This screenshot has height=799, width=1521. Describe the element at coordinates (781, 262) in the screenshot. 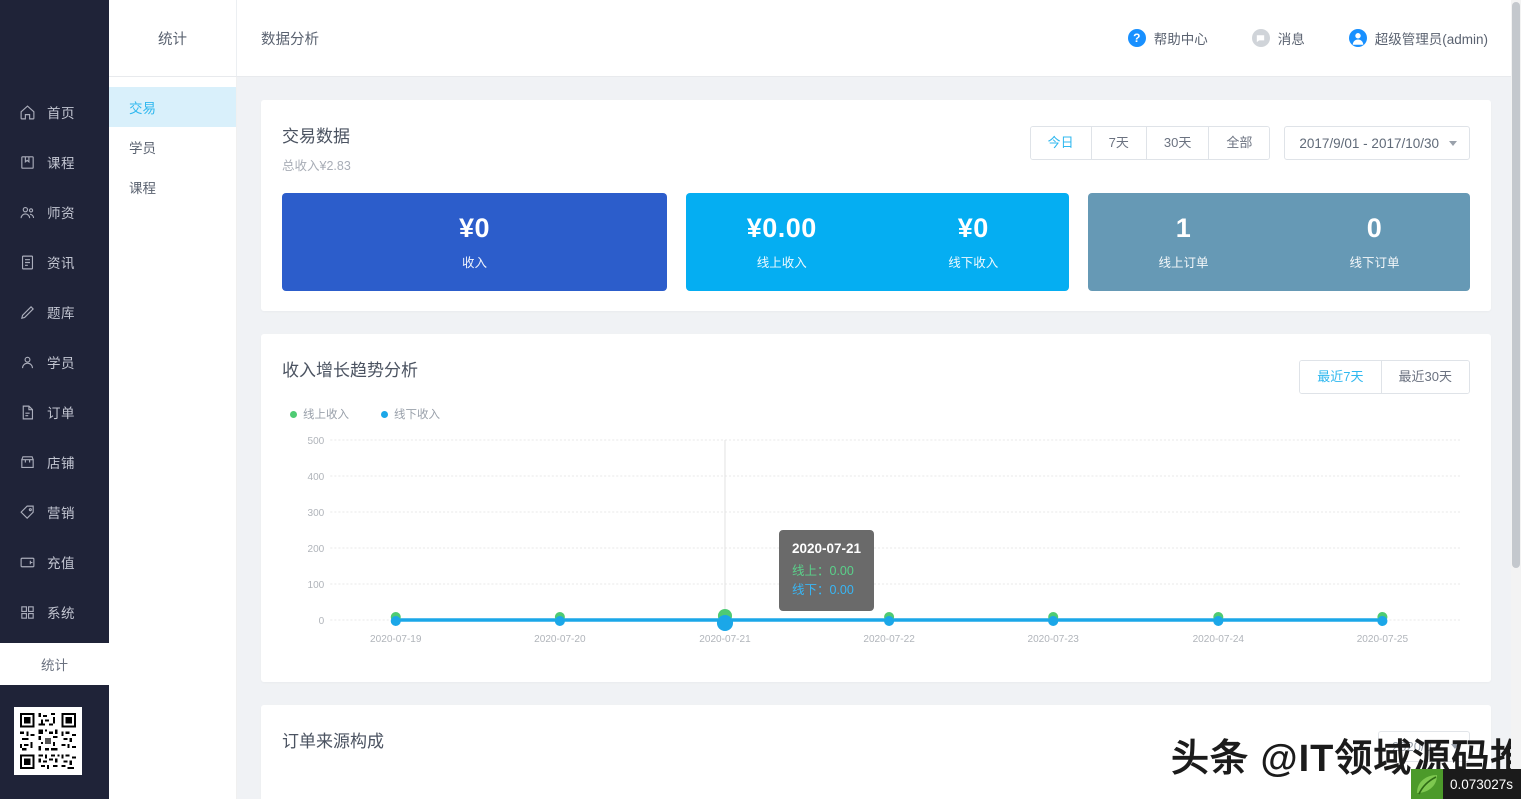

I see `stat-label: 线上收入` at that location.